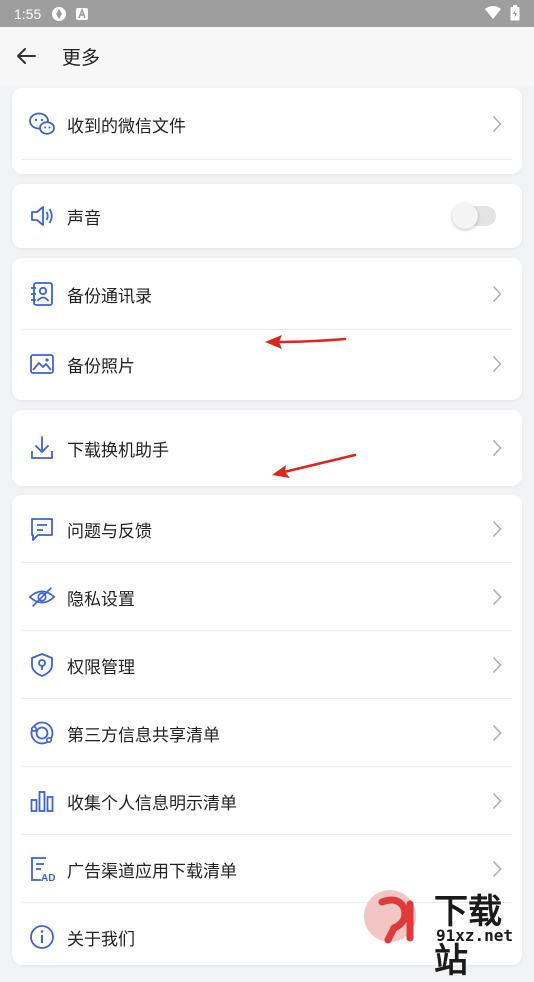 This screenshot has height=982, width=534. I want to click on arrow-left-icon, so click(26, 56).